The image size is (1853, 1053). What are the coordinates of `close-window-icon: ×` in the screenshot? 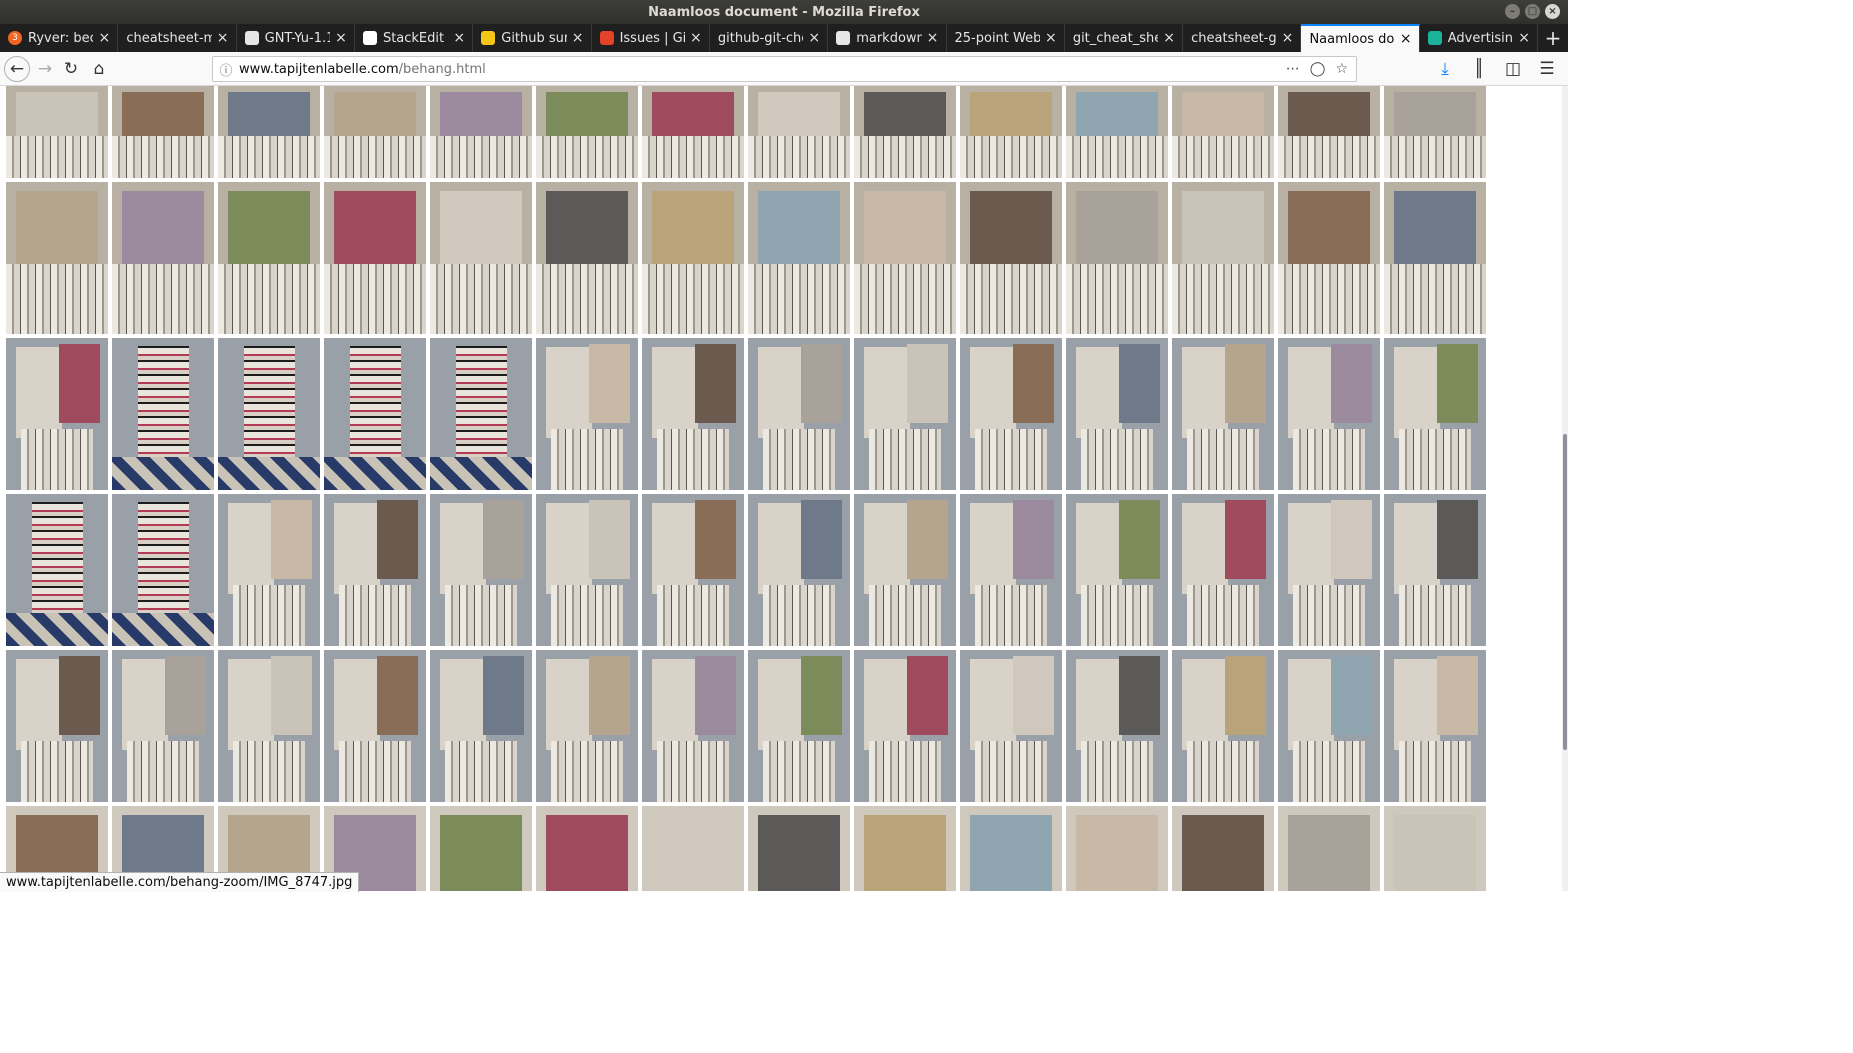 It's located at (1552, 11).